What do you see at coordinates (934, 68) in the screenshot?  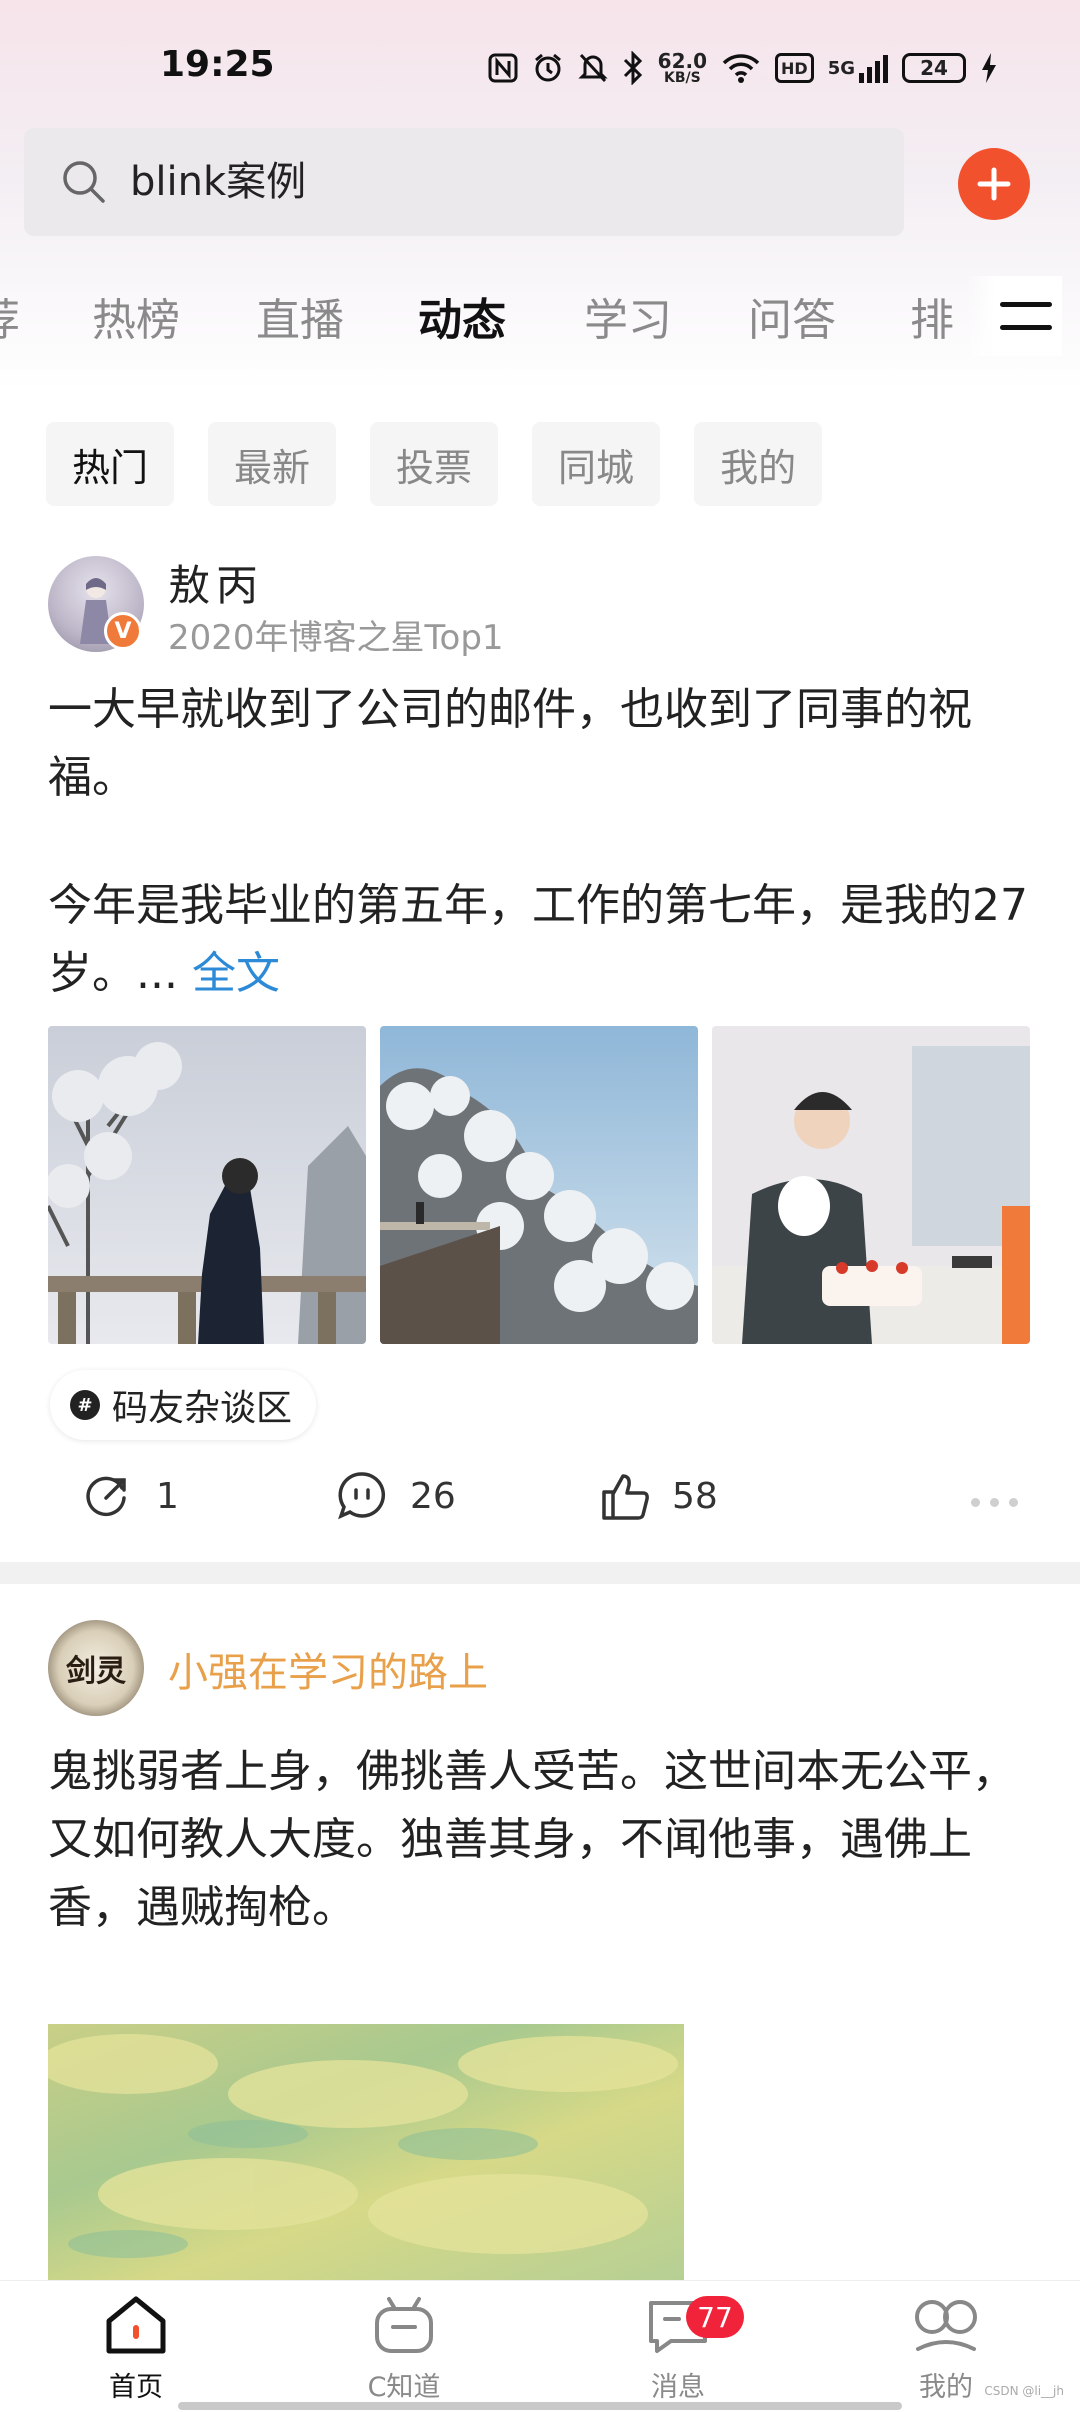 I see `battery-icon: 24` at bounding box center [934, 68].